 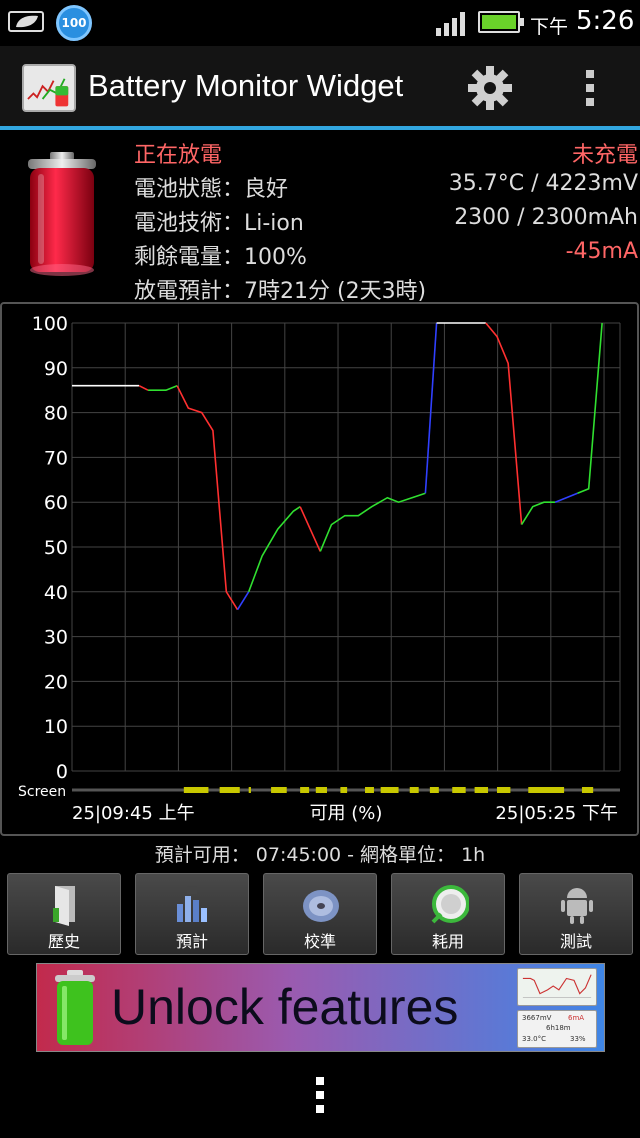 I want to click on battery-graphic-icon, so click(x=62, y=214).